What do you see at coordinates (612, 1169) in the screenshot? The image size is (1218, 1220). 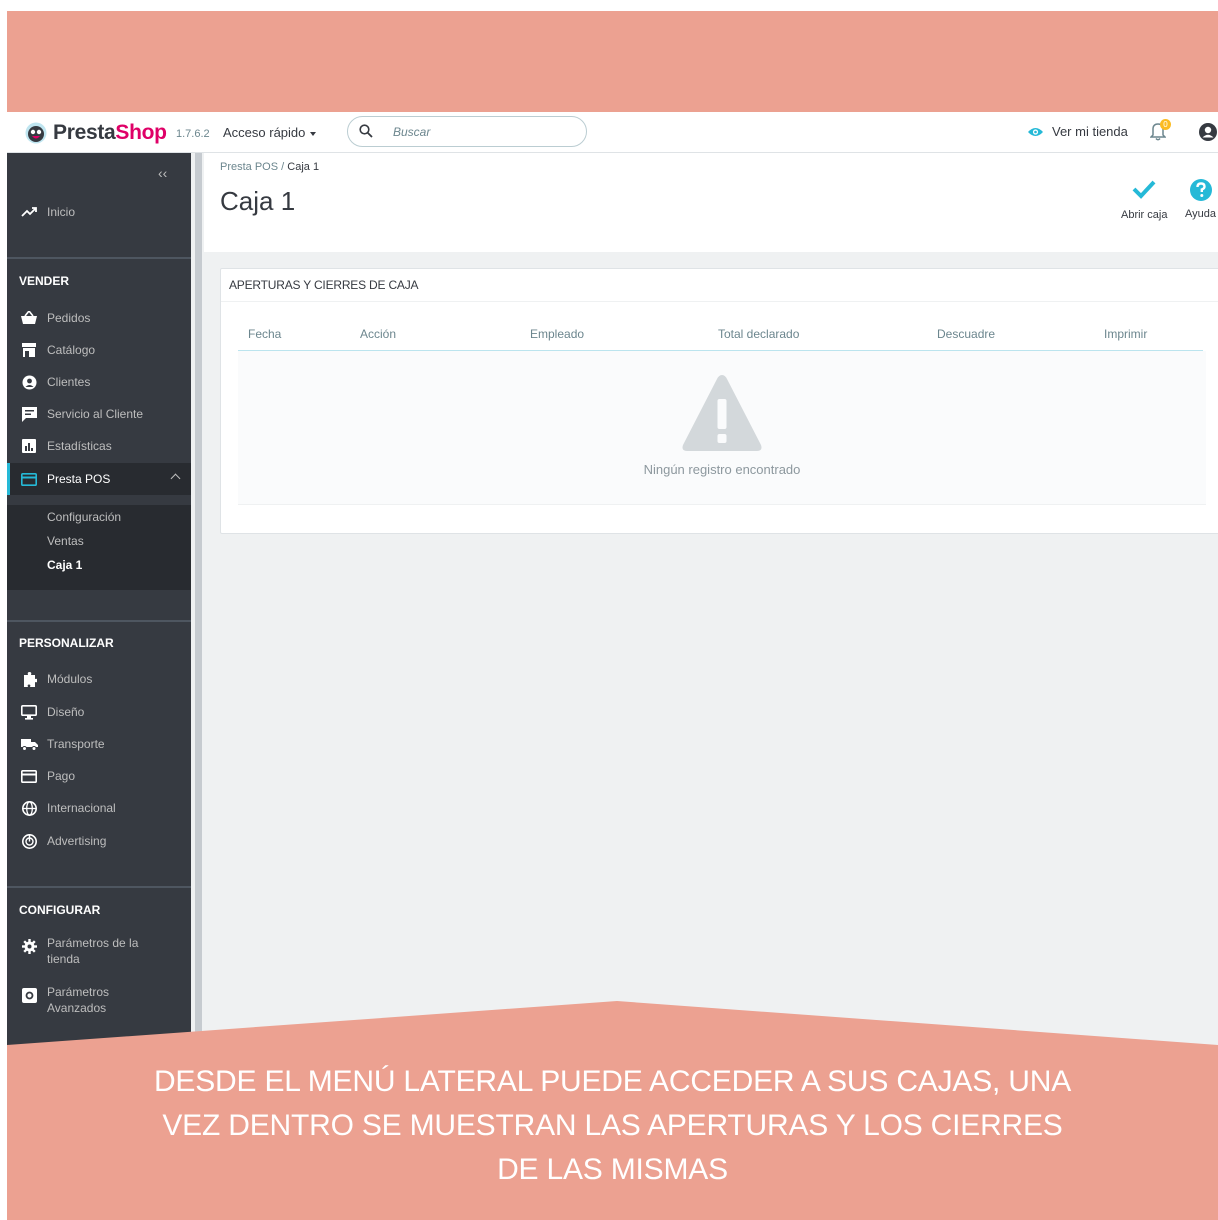 I see `caption-line-3: DE LAS MISMAS` at bounding box center [612, 1169].